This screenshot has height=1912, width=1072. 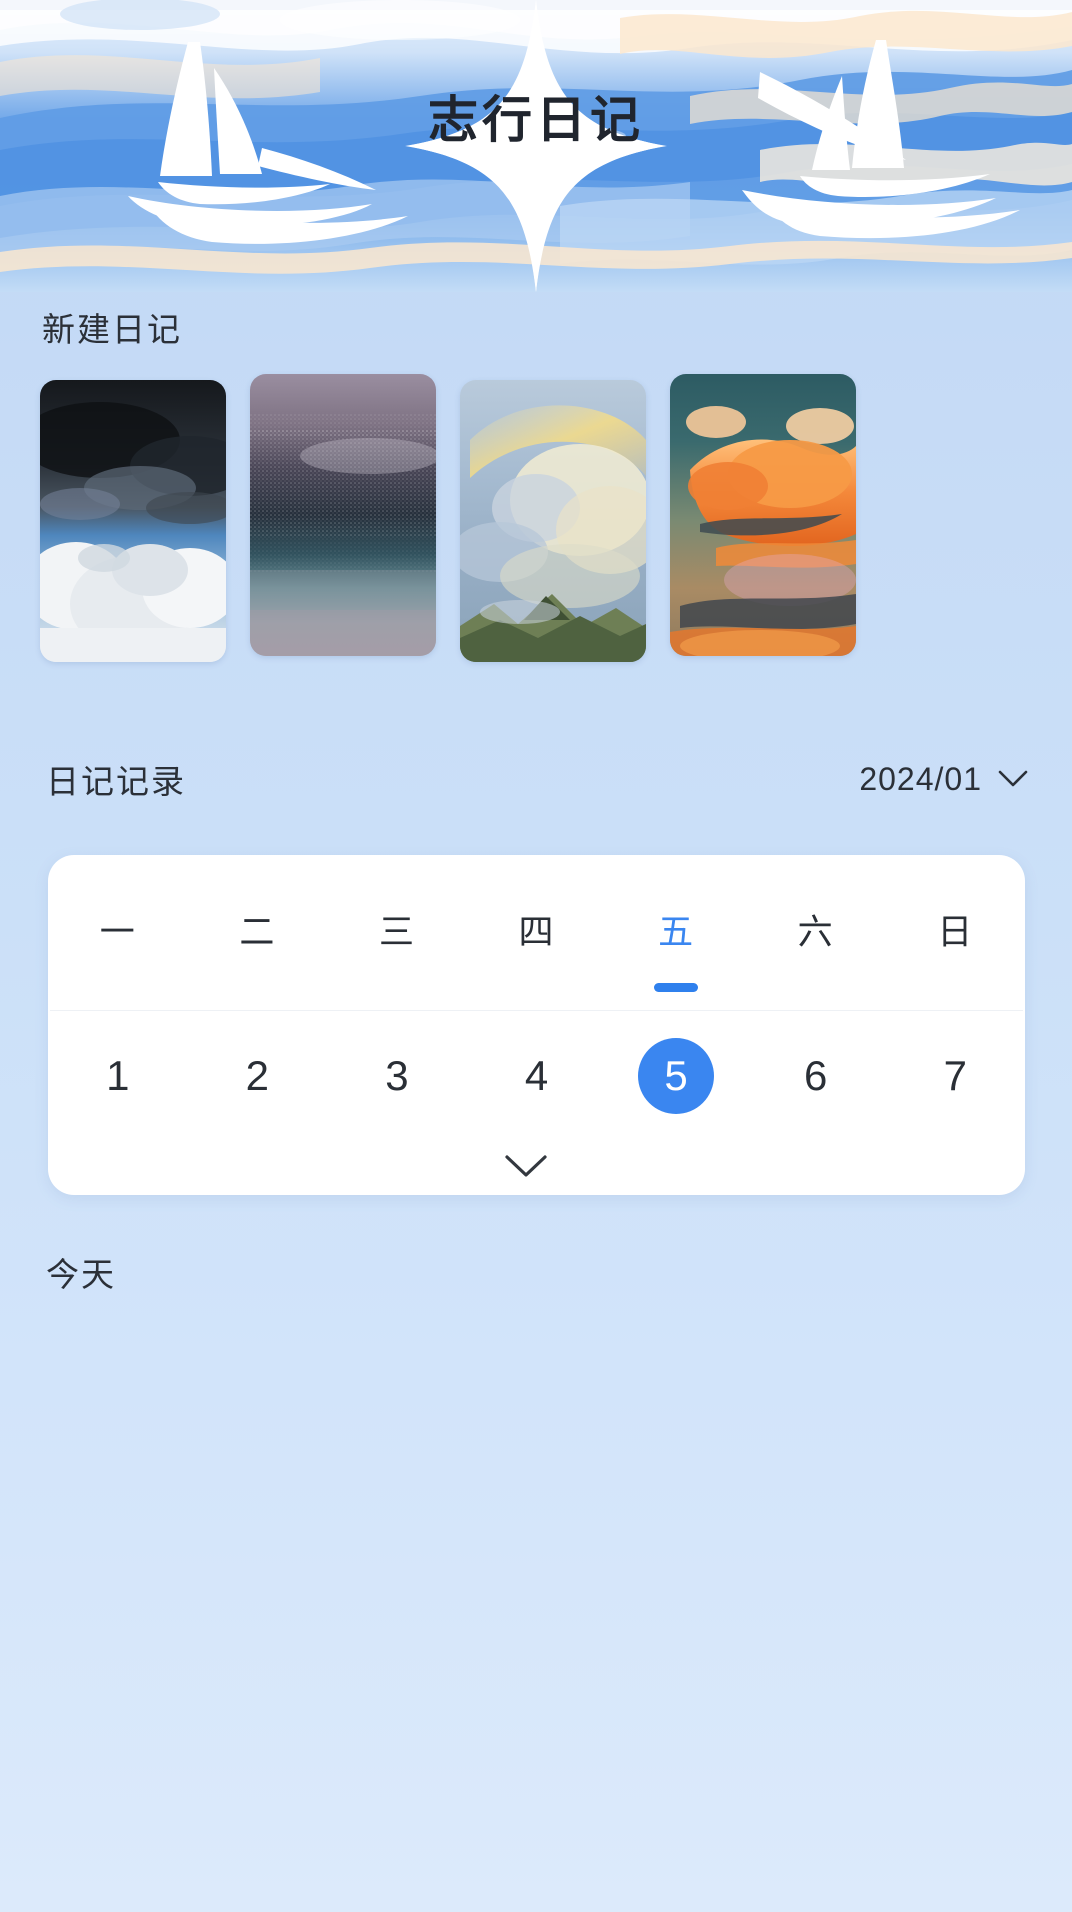 I want to click on day-cell-5: 5, so click(x=676, y=1076).